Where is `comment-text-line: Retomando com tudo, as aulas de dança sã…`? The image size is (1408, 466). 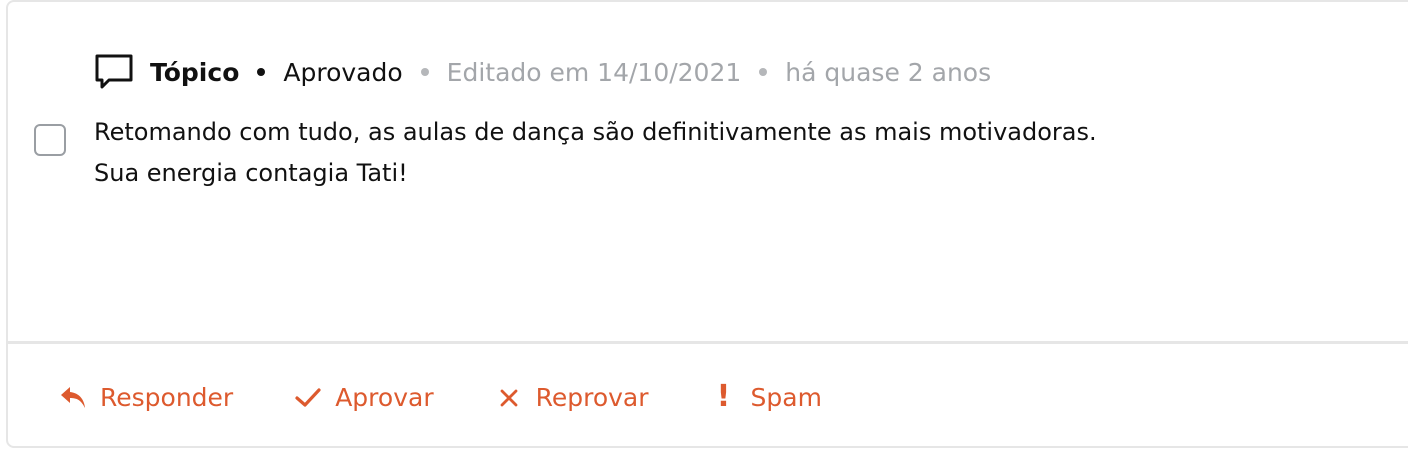
comment-text-line: Retomando com tudo, as aulas de dança sã… is located at coordinates (595, 132).